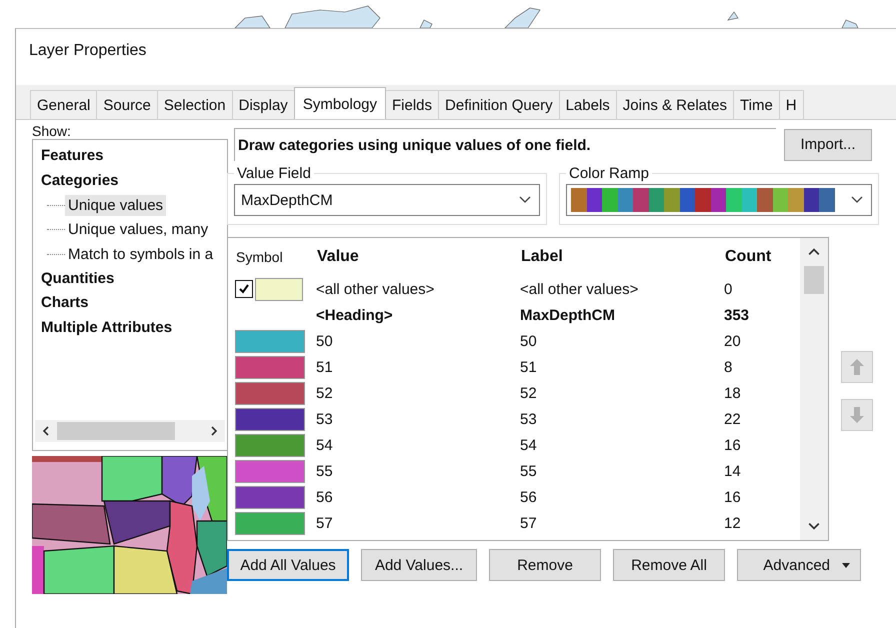 This screenshot has height=628, width=896. What do you see at coordinates (733, 341) in the screenshot?
I see `table-cell-text: 20` at bounding box center [733, 341].